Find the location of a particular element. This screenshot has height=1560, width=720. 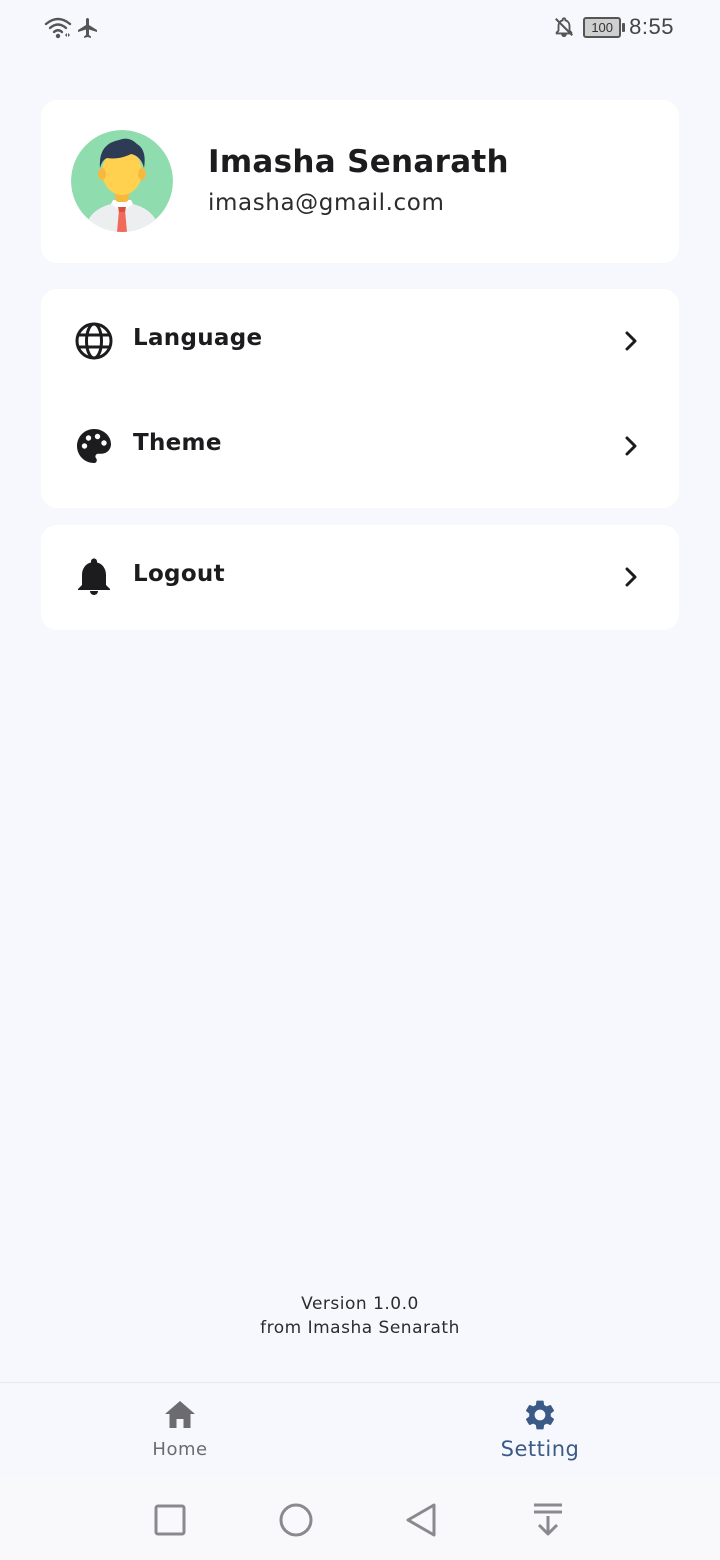

status-right-icons: 100 8:55 is located at coordinates (613, 27).